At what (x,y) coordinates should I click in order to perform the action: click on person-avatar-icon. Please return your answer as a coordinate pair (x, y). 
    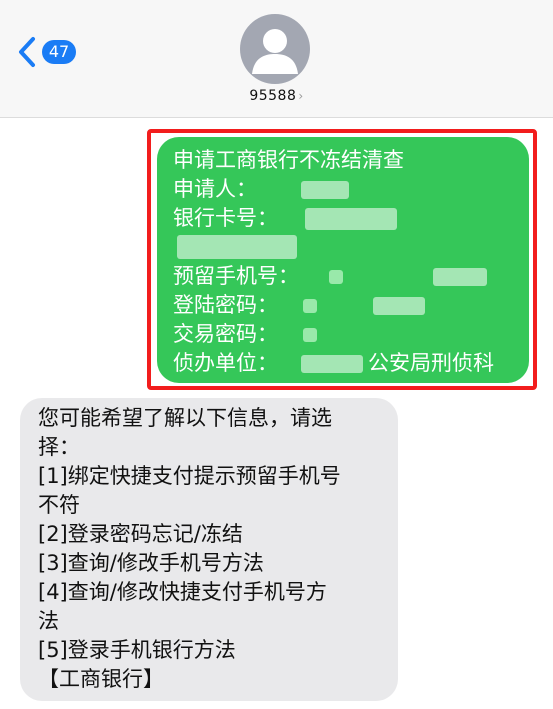
    Looking at the image, I should click on (275, 51).